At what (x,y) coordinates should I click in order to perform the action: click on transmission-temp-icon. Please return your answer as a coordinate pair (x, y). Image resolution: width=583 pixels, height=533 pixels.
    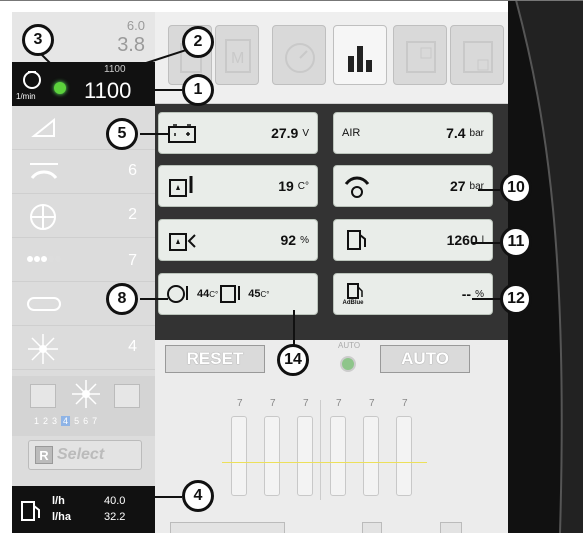
    Looking at the image, I should click on (230, 294).